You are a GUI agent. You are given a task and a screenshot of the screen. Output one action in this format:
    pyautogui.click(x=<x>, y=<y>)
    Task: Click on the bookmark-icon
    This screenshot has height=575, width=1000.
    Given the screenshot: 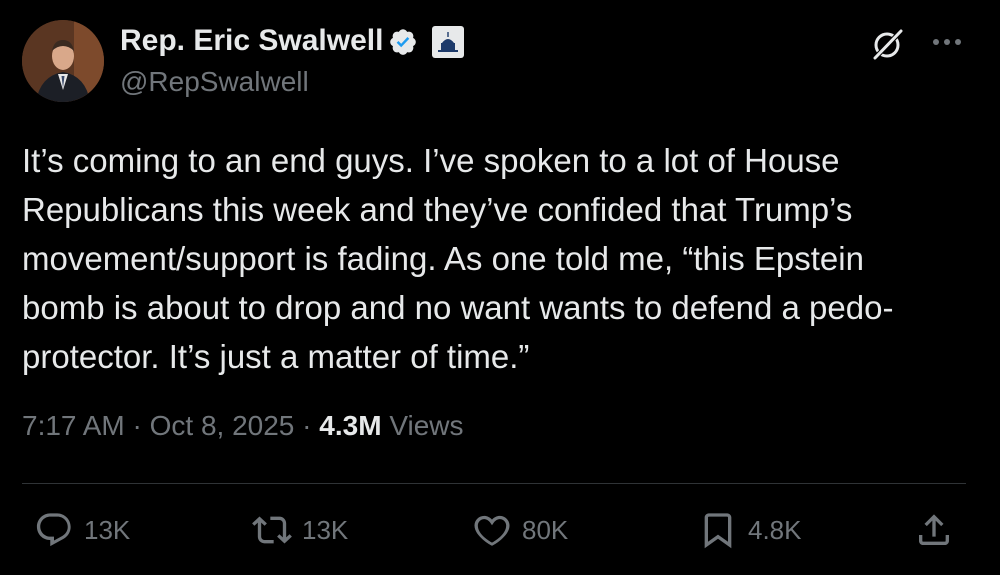 What is the action you would take?
    pyautogui.click(x=718, y=531)
    